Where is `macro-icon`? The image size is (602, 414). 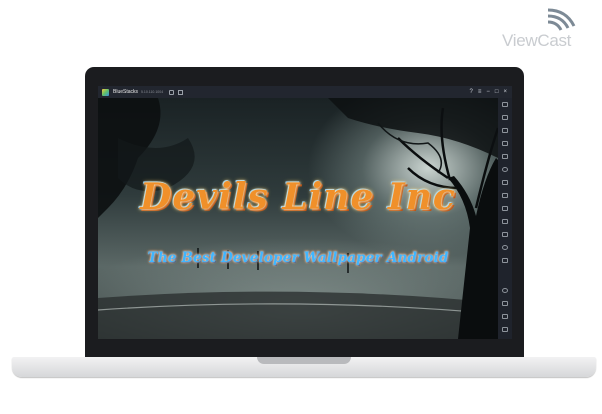 macro-icon is located at coordinates (505, 260).